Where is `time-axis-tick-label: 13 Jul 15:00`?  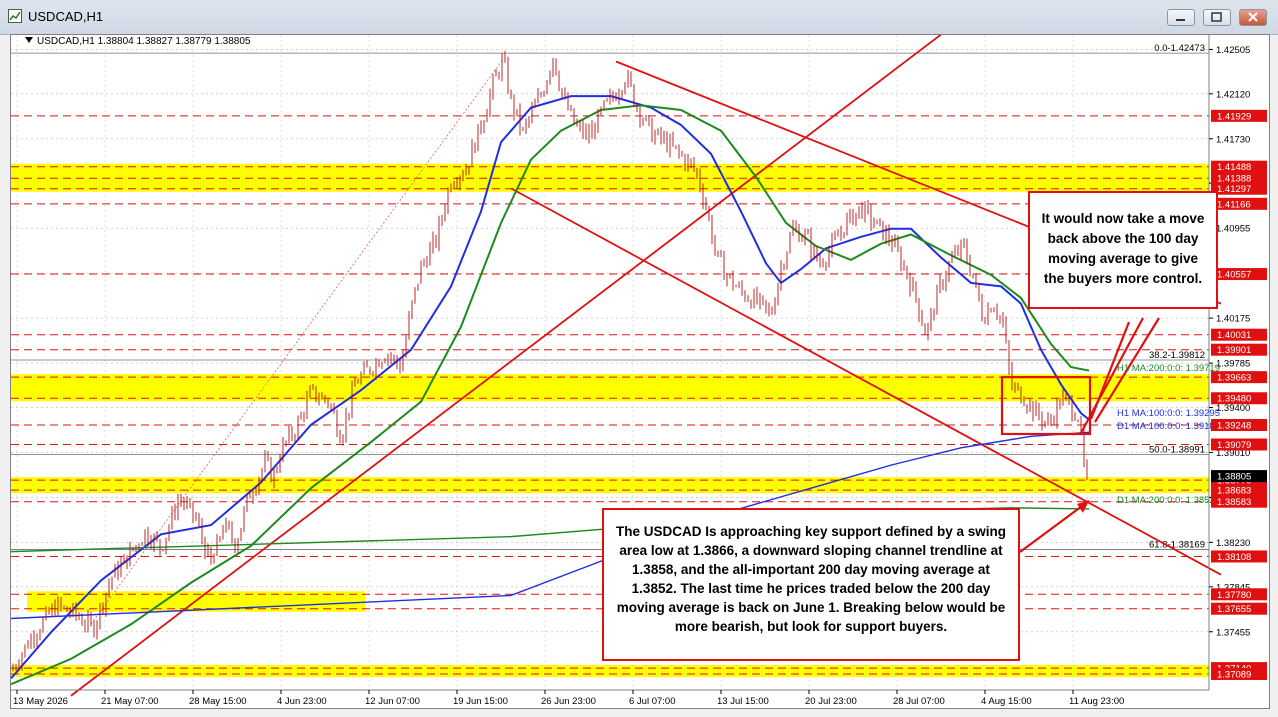
time-axis-tick-label: 13 Jul 15:00 is located at coordinates (743, 701).